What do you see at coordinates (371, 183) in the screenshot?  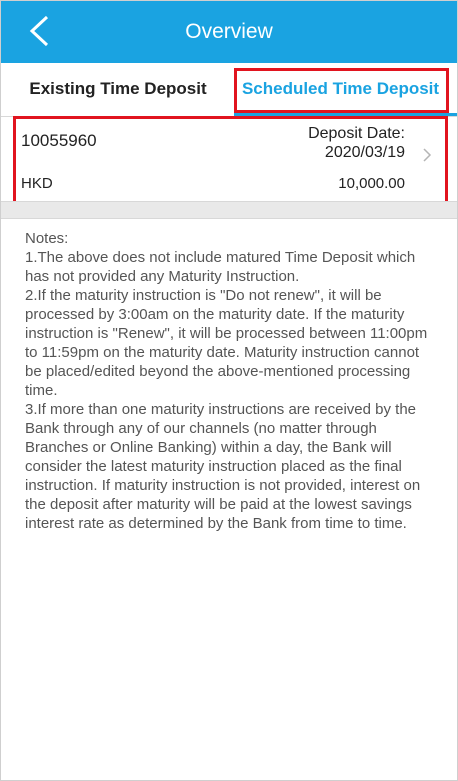 I see `deposit-amount: 10,000.00` at bounding box center [371, 183].